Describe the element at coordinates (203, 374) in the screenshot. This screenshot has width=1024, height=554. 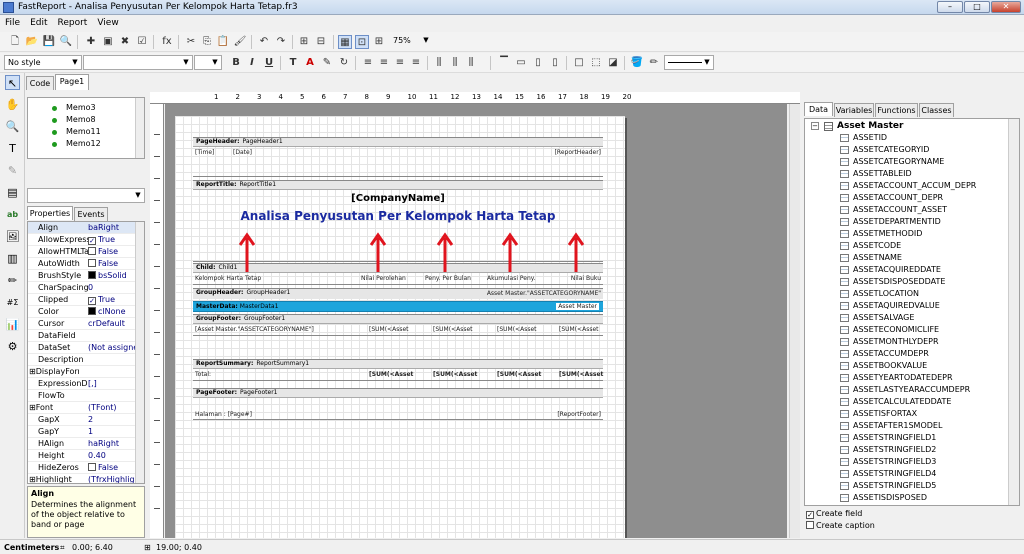
I see `memo-total: Total:` at that location.